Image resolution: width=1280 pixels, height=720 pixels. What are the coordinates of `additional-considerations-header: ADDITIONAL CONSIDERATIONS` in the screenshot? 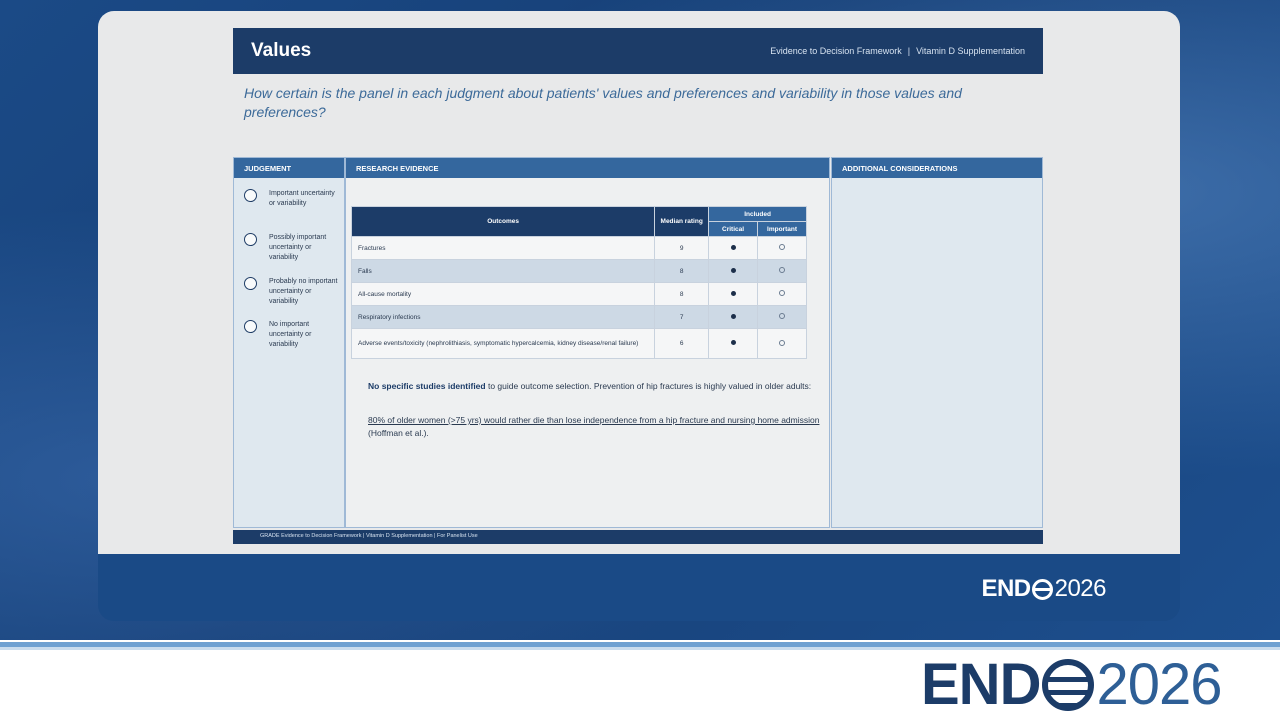 It's located at (937, 168).